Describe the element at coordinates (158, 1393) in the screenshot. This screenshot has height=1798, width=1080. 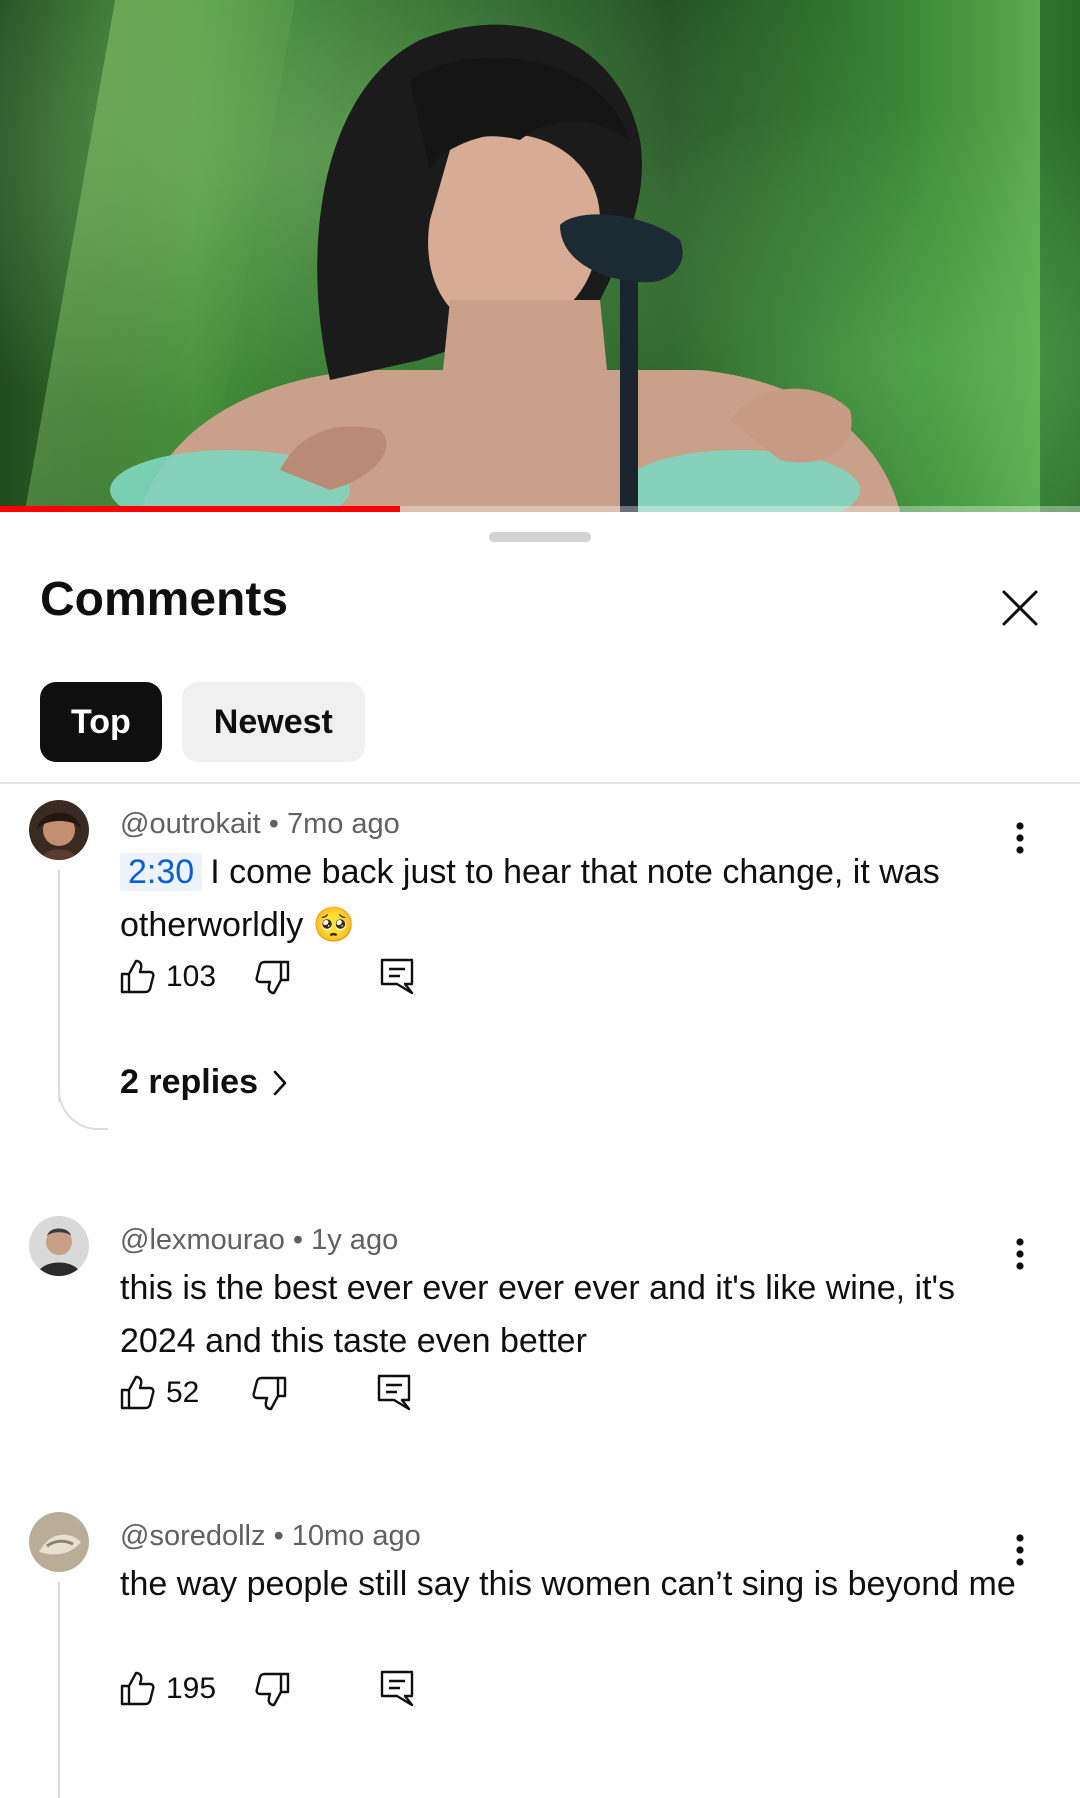
I see `like-button: 52` at that location.